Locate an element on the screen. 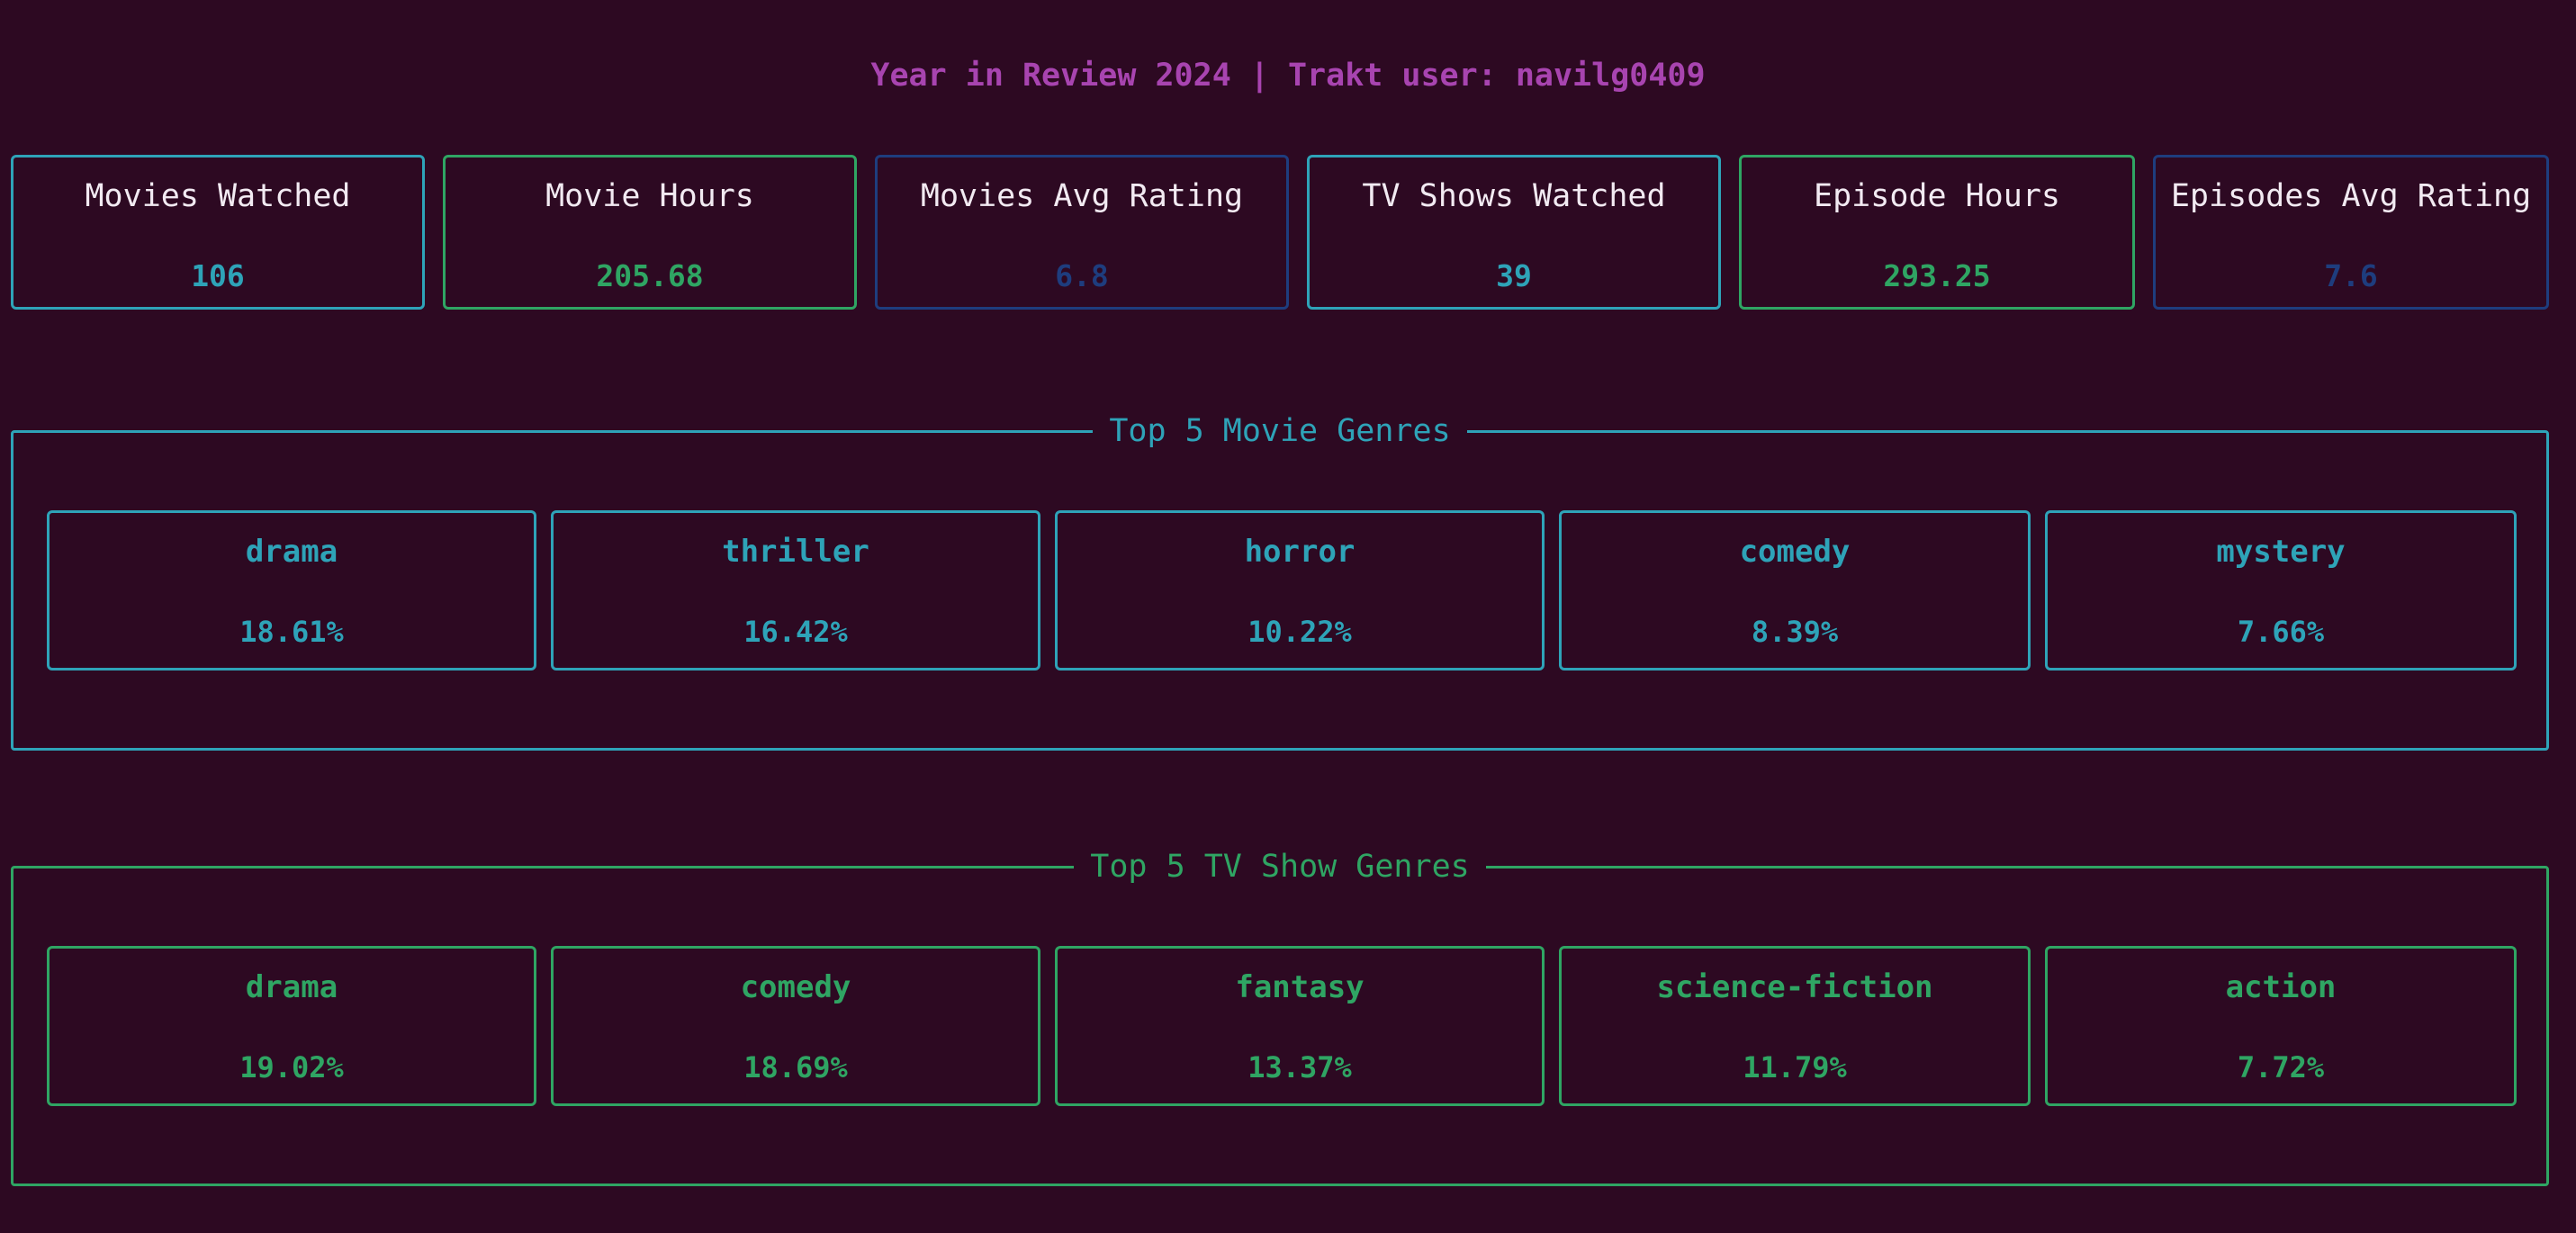 This screenshot has width=2576, height=1233. stat-value: 106 is located at coordinates (218, 276).